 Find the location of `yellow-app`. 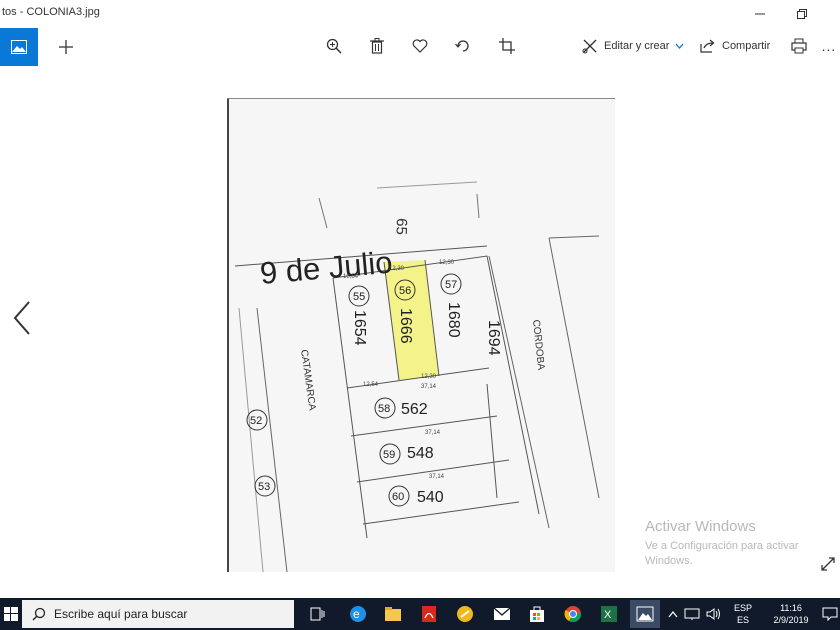

yellow-app is located at coordinates (465, 614).